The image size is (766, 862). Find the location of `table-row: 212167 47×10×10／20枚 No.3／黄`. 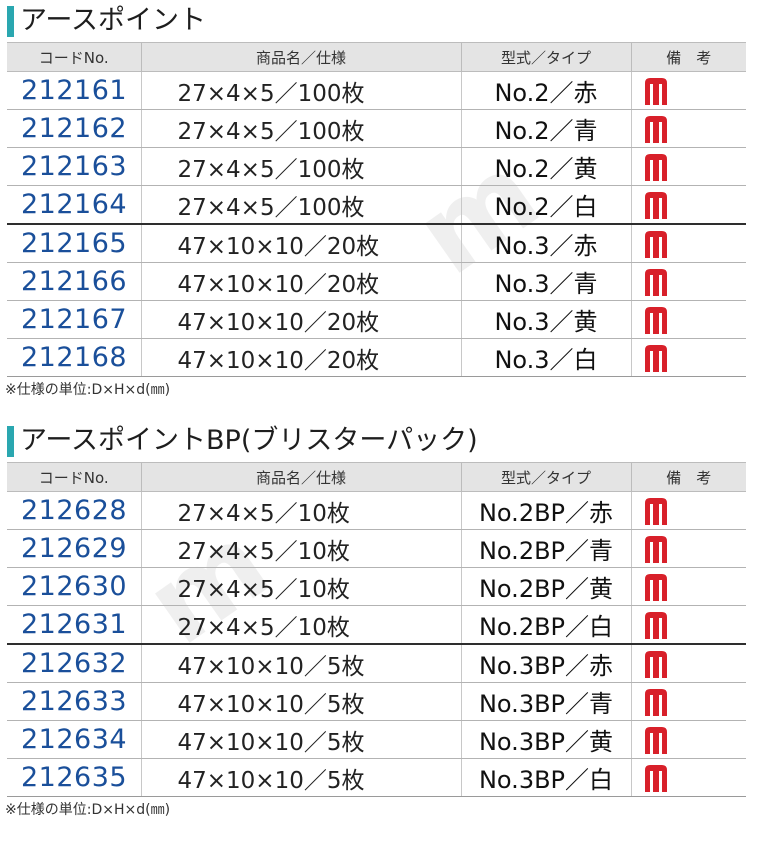

table-row: 212167 47×10×10／20枚 No.3／黄 is located at coordinates (376, 319).